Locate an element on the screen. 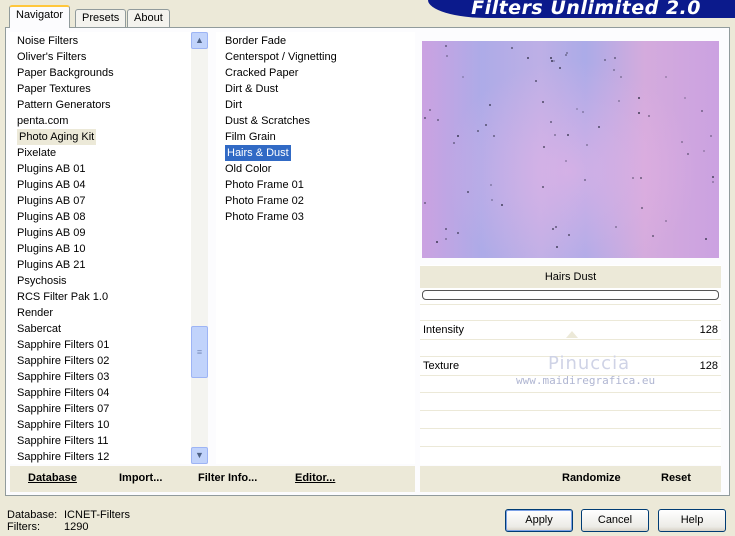 Image resolution: width=735 pixels, height=536 pixels. category-scrollbar: ▲ ≡ ▼ is located at coordinates (199, 248).